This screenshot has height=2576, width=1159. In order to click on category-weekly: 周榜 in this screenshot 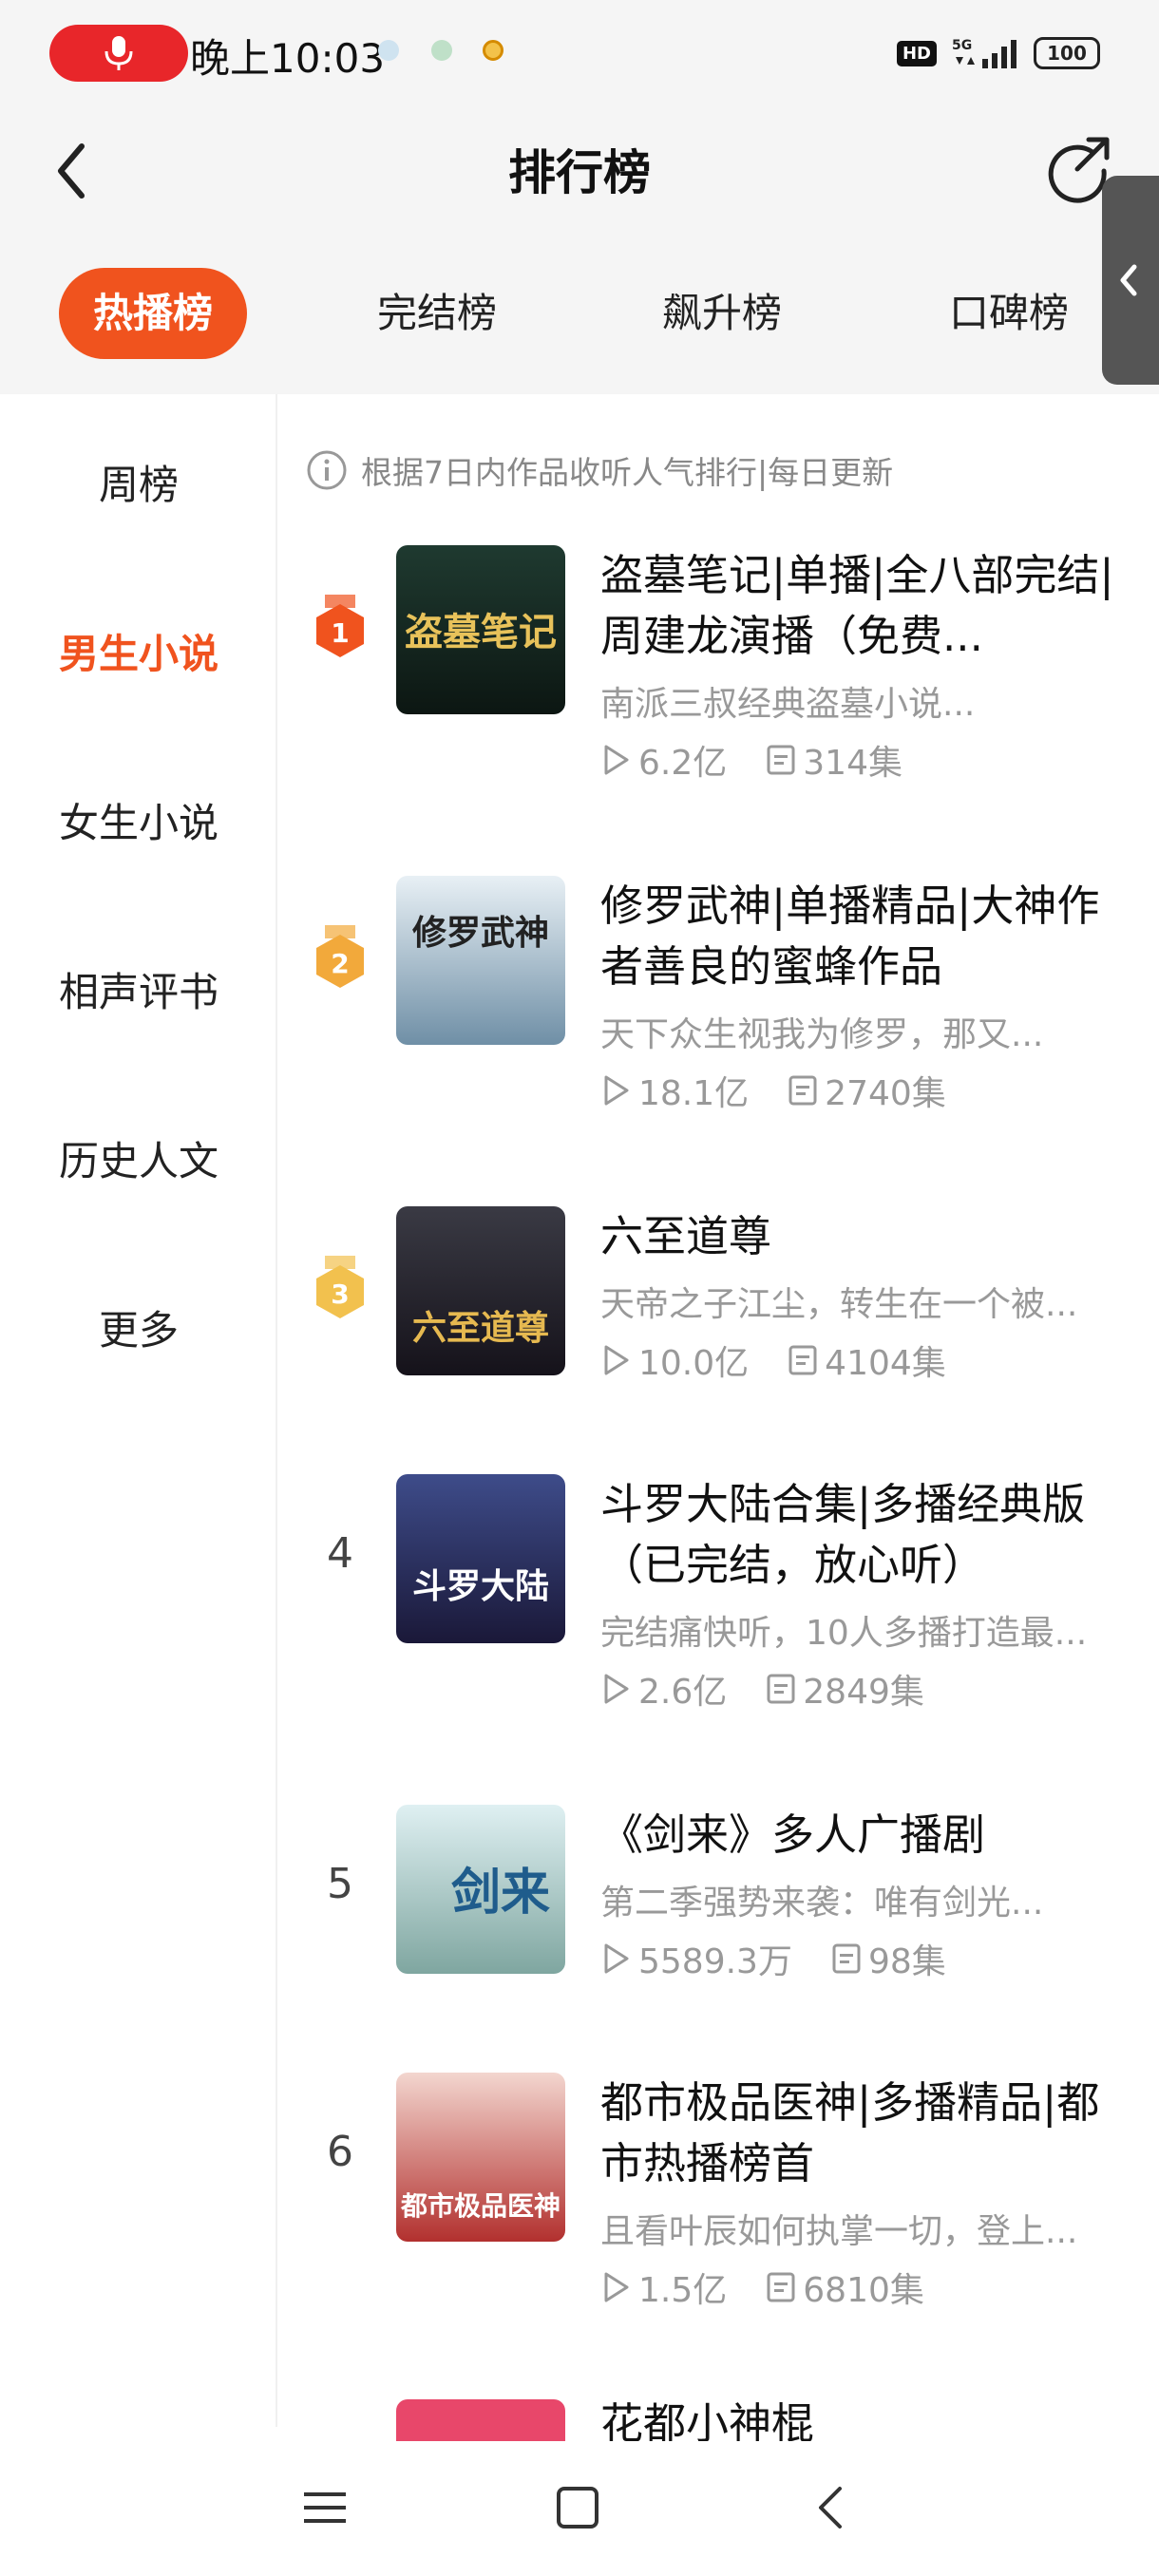, I will do `click(138, 482)`.